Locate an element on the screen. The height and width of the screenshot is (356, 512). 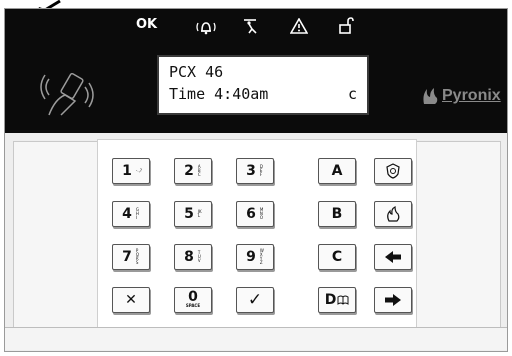
left-arrow-button is located at coordinates (393, 257).